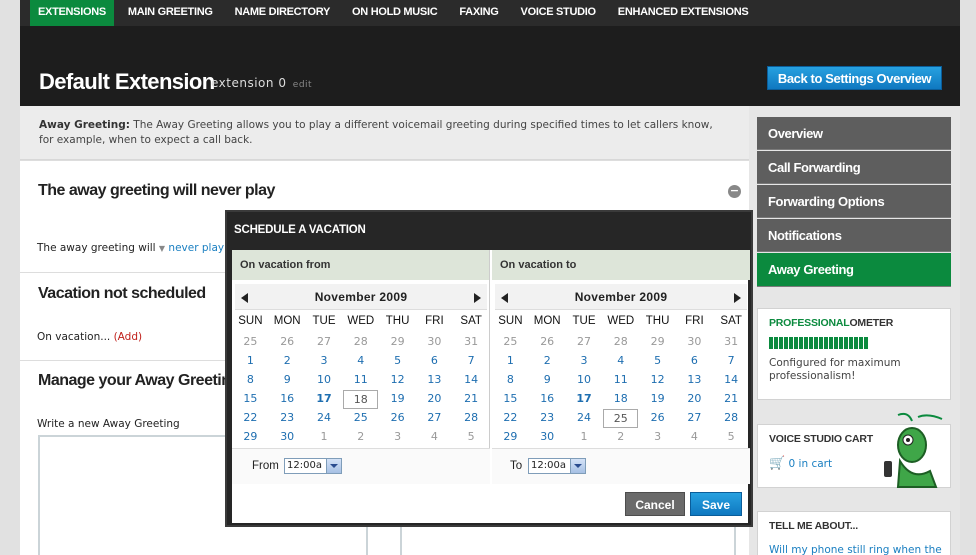 The image size is (976, 555). Describe the element at coordinates (694, 380) in the screenshot. I see `to-day-cell: 13` at that location.